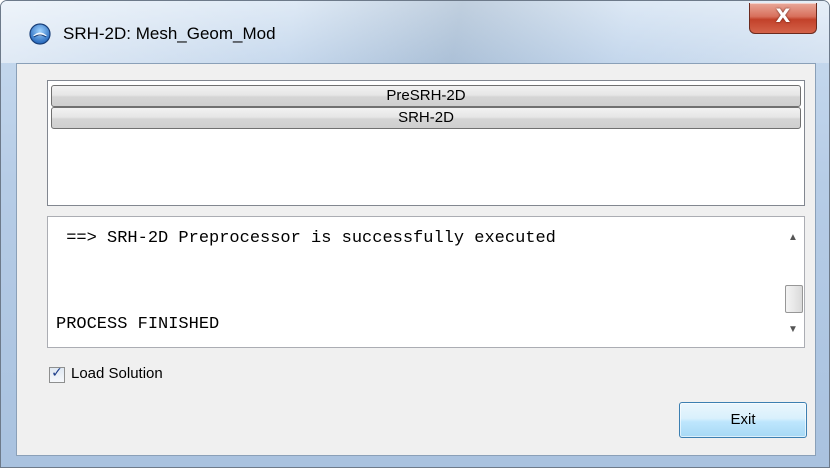  What do you see at coordinates (743, 420) in the screenshot?
I see `exit-button: Exit` at bounding box center [743, 420].